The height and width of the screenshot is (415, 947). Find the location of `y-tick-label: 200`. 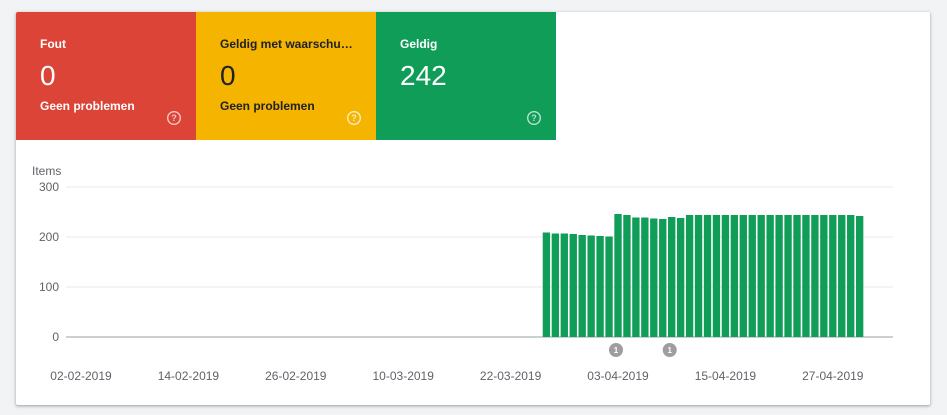

y-tick-label: 200 is located at coordinates (49, 237).